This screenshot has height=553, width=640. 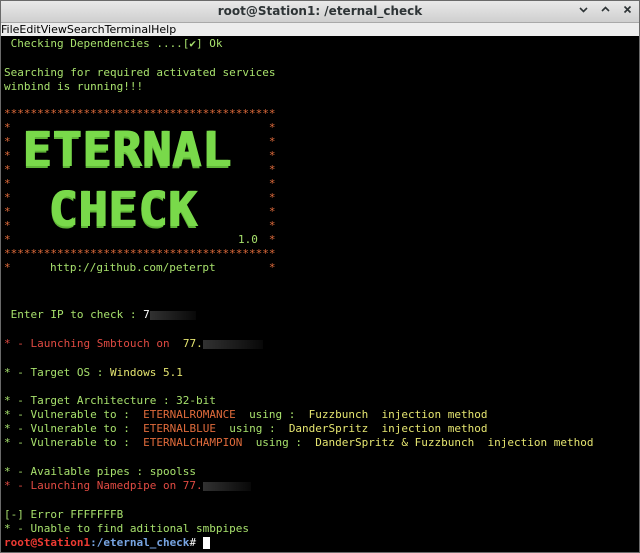 I want to click on logo-eternal: ETERNAL, so click(x=127, y=150).